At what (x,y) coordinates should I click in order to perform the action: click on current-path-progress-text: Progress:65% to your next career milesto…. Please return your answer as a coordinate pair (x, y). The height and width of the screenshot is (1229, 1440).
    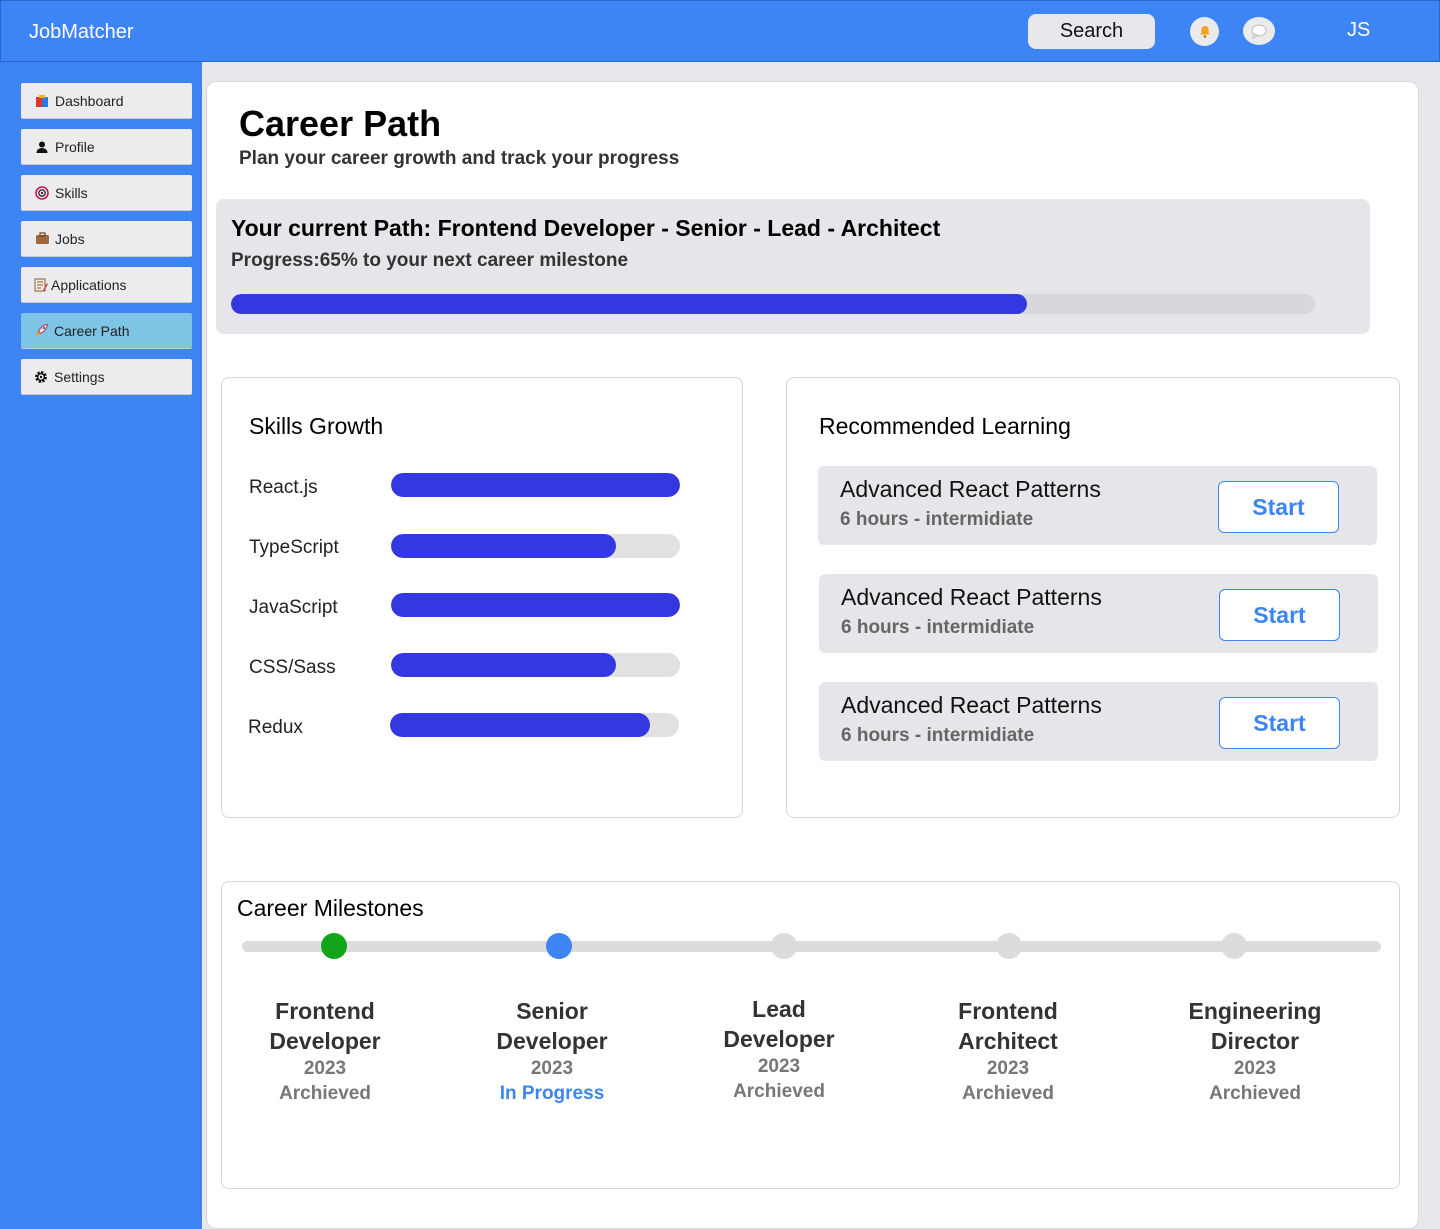
    Looking at the image, I should click on (430, 260).